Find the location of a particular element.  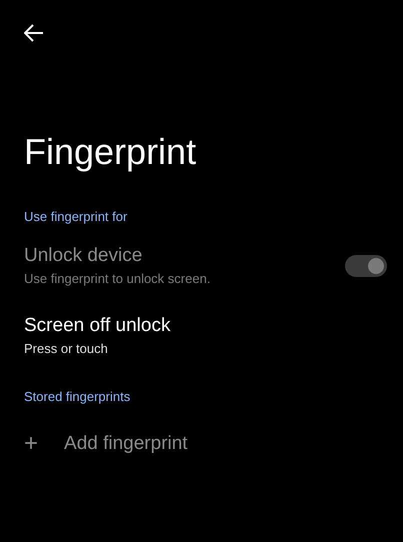

section-heading: Use fingerprint for is located at coordinates (76, 217).